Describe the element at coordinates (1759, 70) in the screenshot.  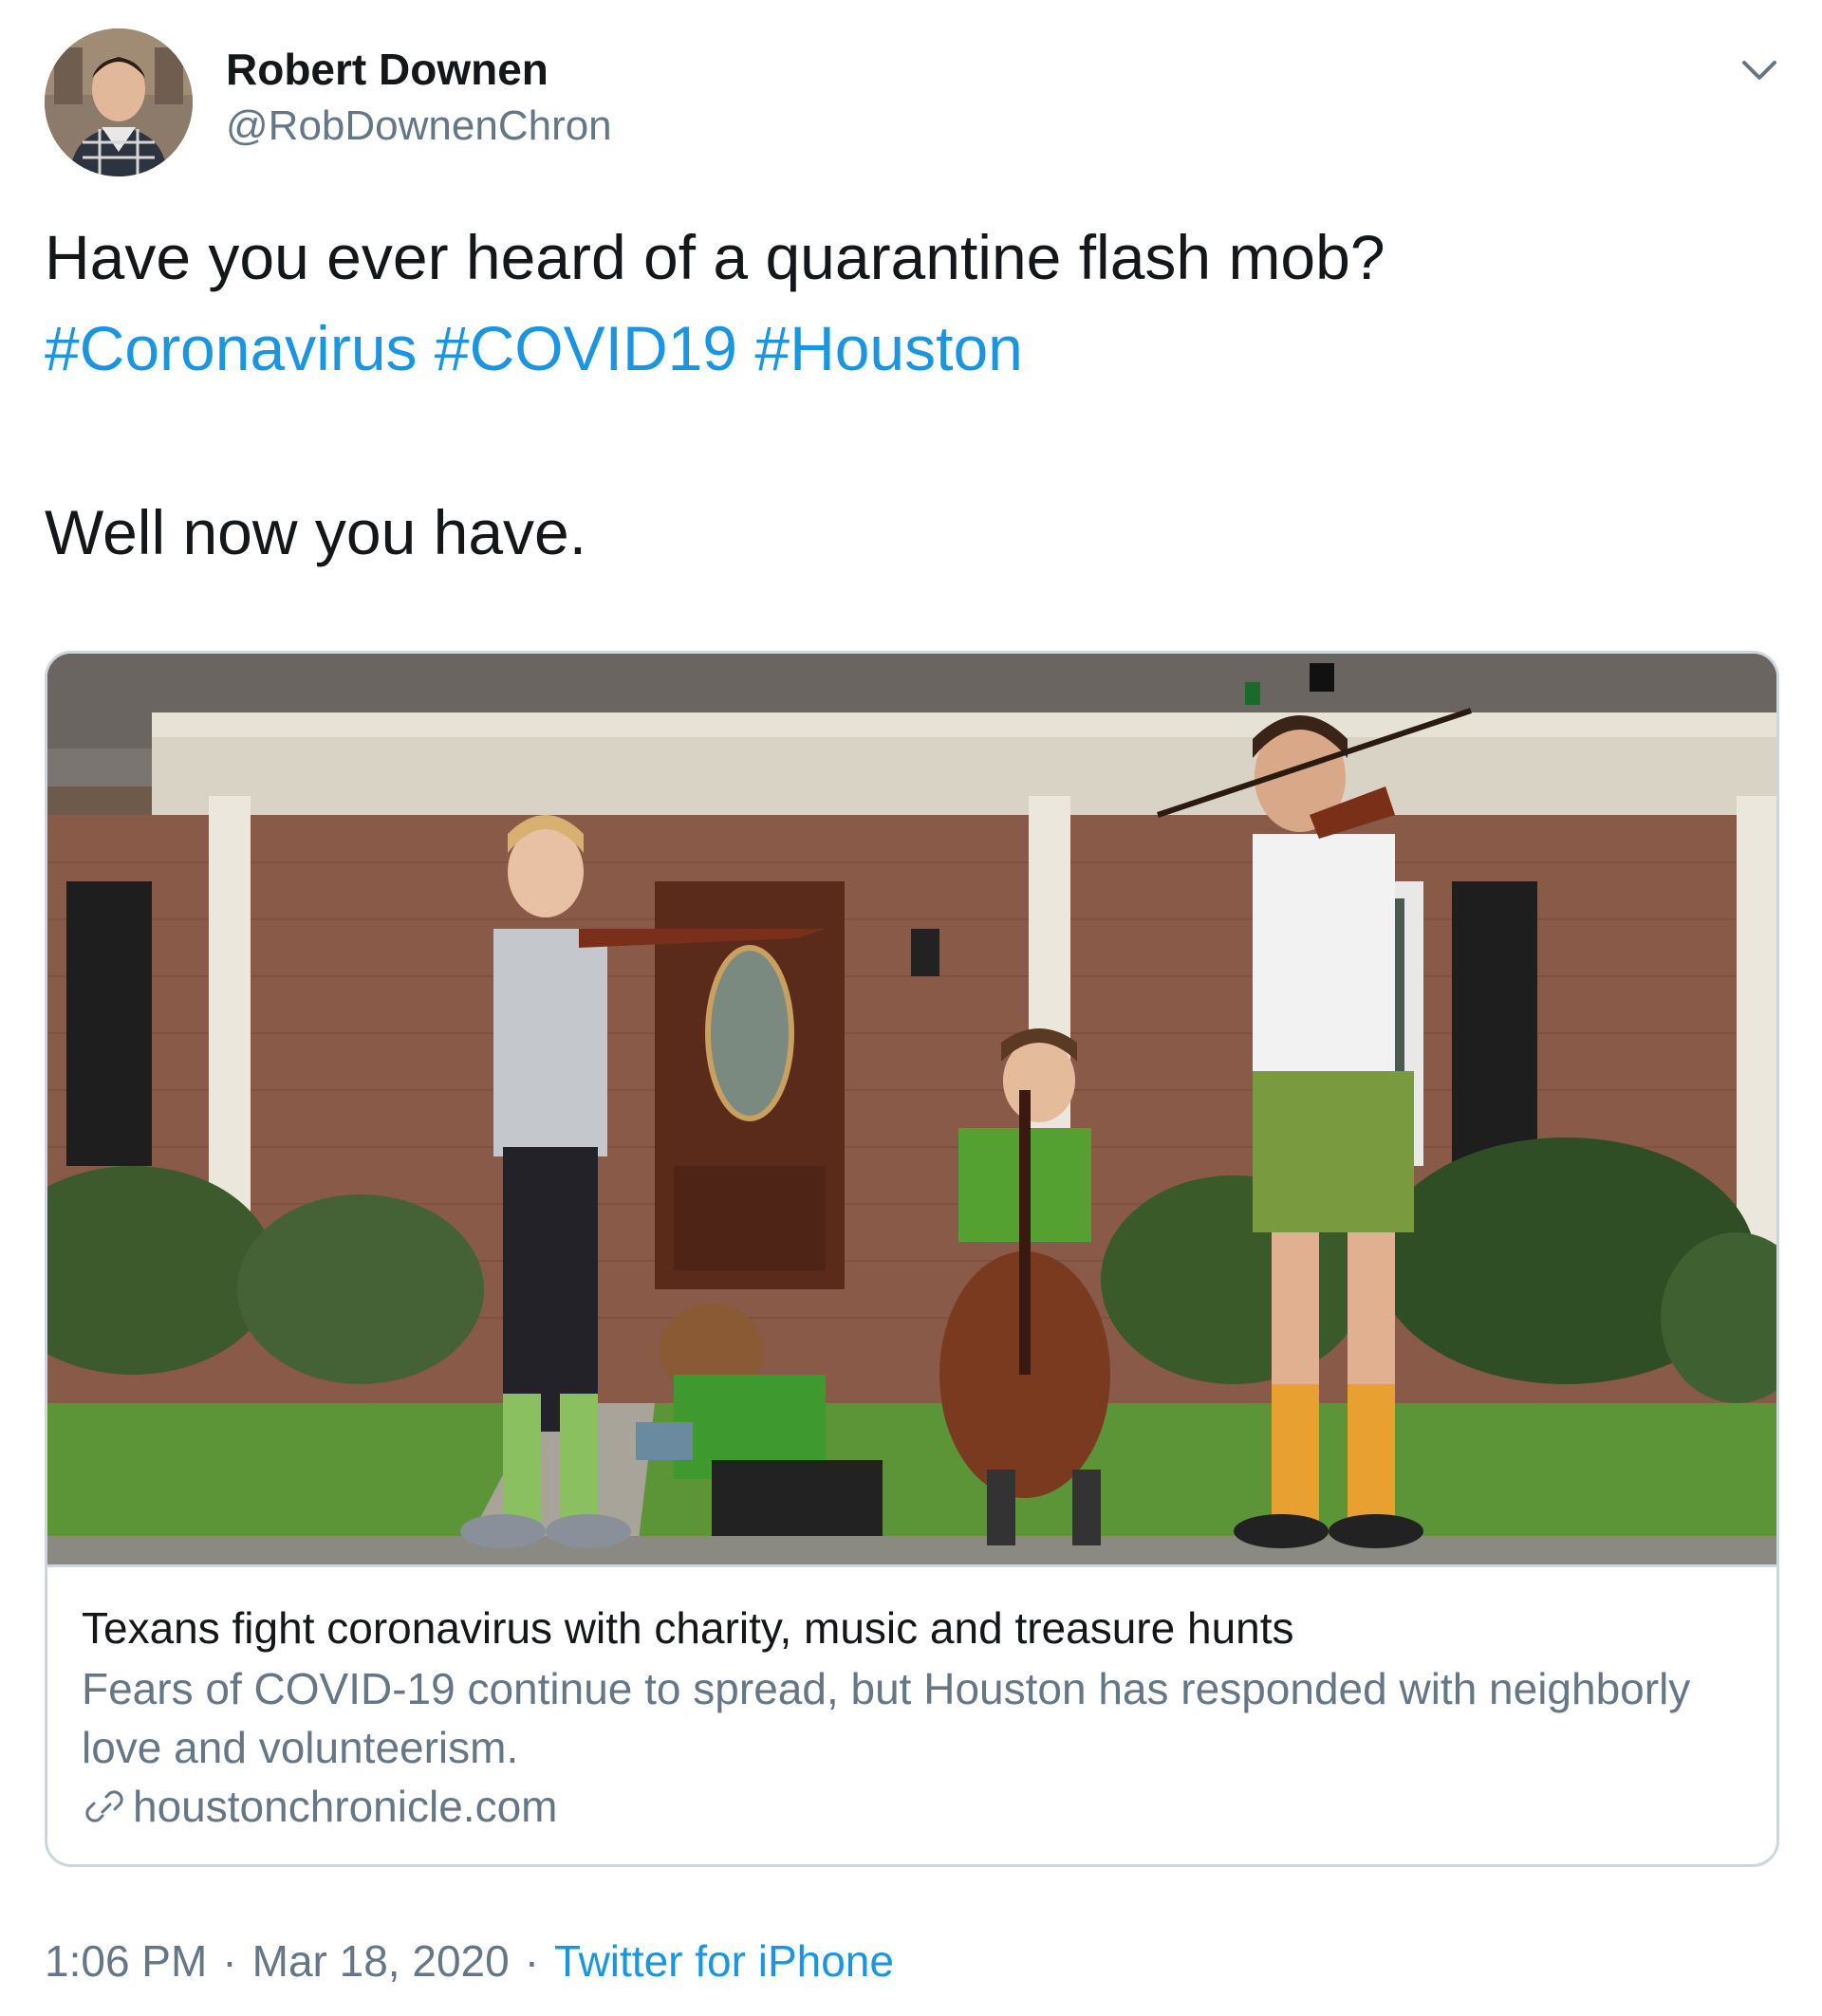
I see `chevron-down-icon` at that location.